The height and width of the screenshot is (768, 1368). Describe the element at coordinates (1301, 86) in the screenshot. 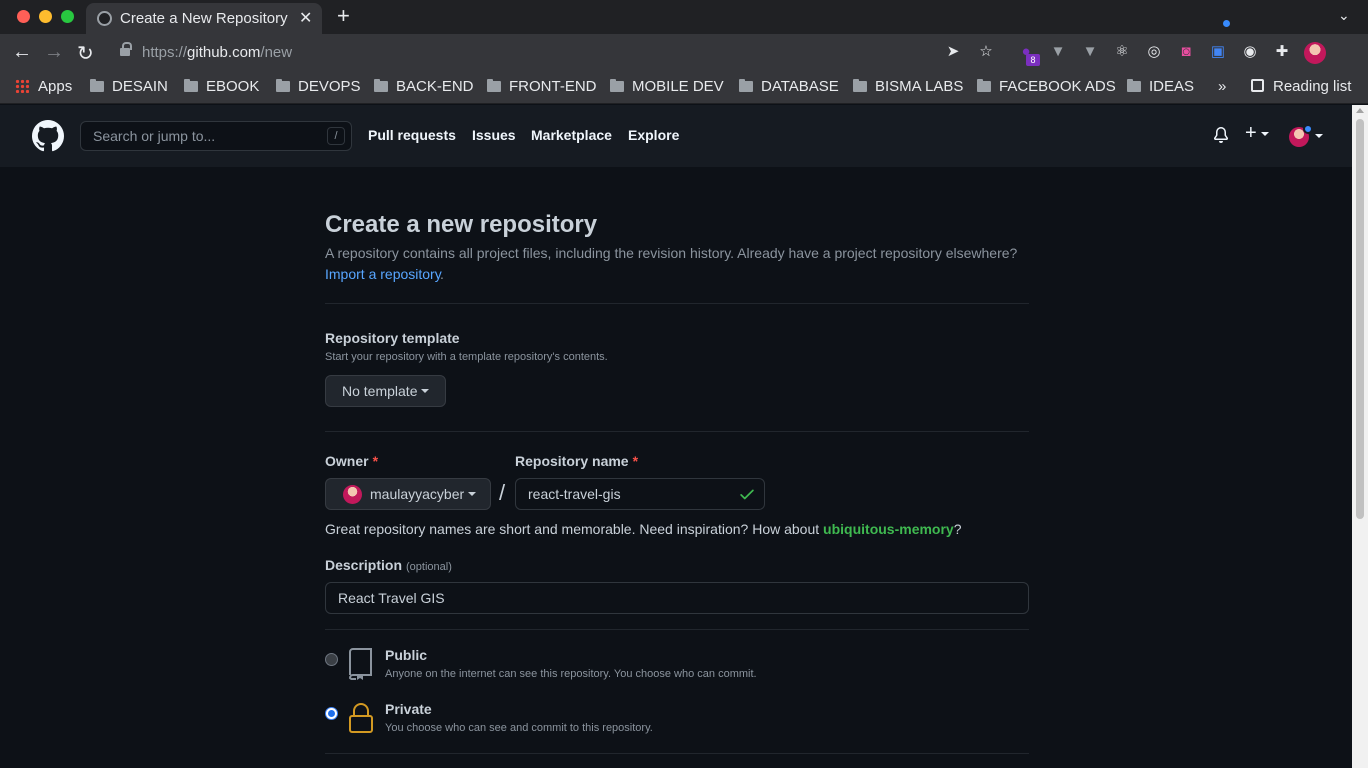

I see `reading-list: Reading list` at that location.